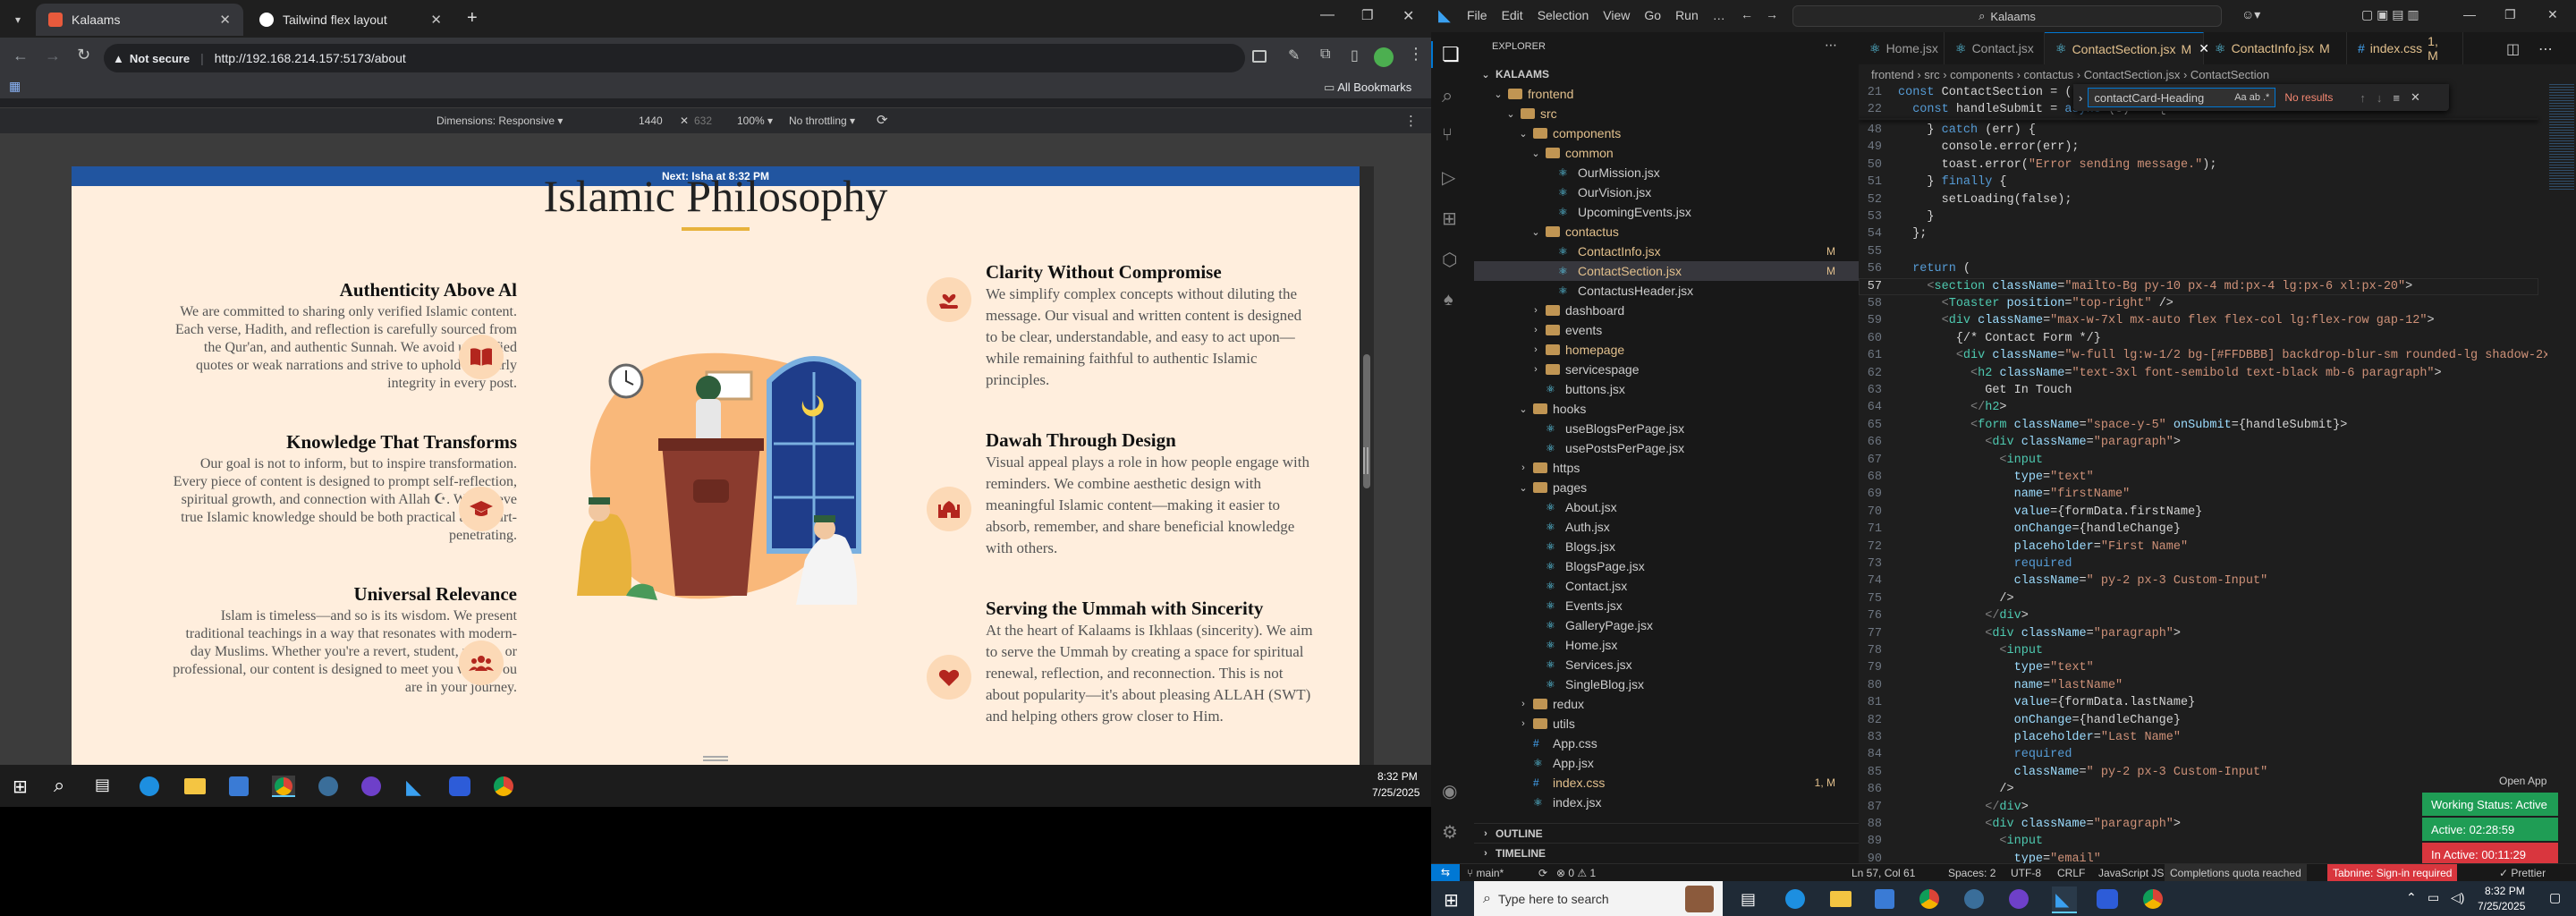  What do you see at coordinates (2198, 460) in the screenshot?
I see `code-line: 67 <input` at bounding box center [2198, 460].